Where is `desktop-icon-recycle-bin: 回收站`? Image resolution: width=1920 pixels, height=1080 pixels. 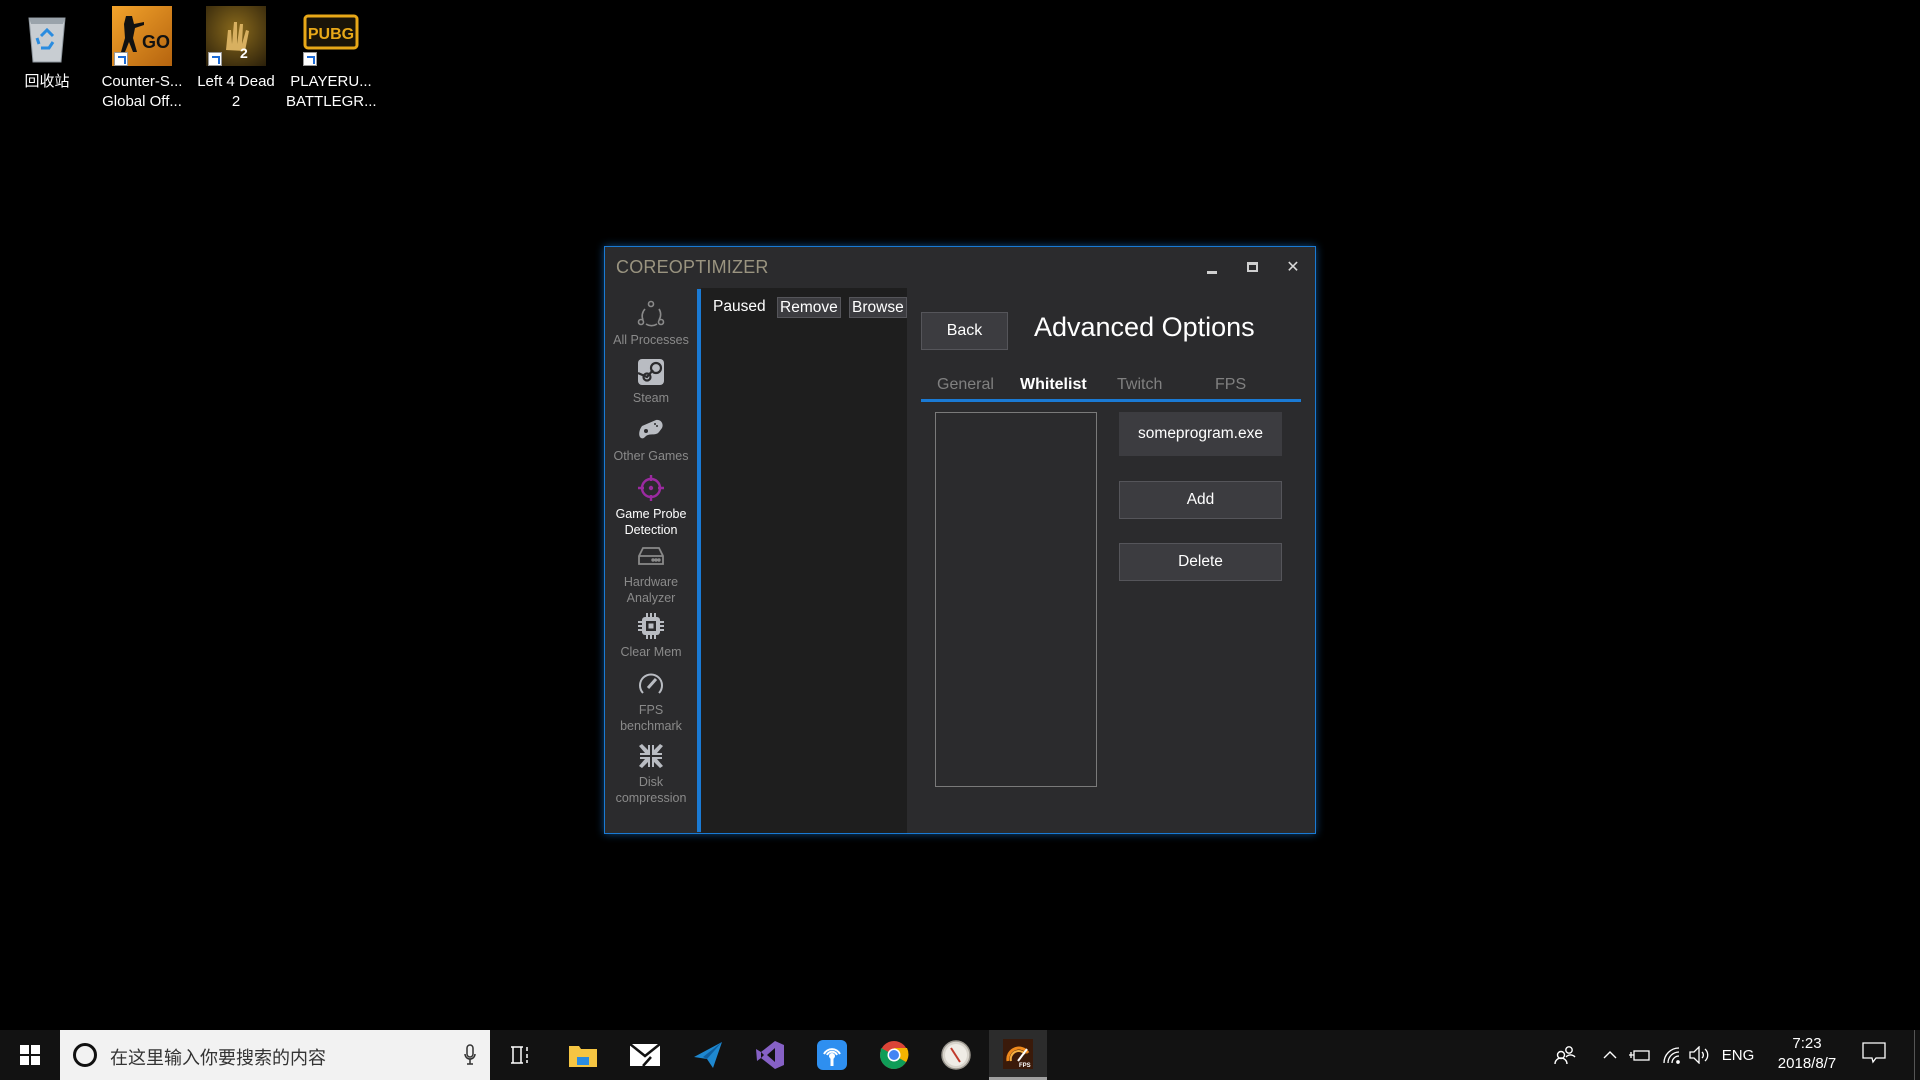
desktop-icon-recycle-bin: 回收站 is located at coordinates (47, 49).